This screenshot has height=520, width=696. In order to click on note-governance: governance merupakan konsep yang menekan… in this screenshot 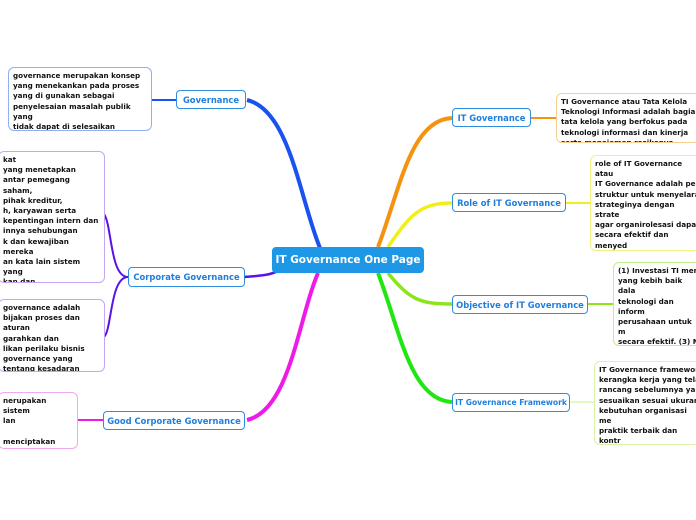, I will do `click(80, 99)`.